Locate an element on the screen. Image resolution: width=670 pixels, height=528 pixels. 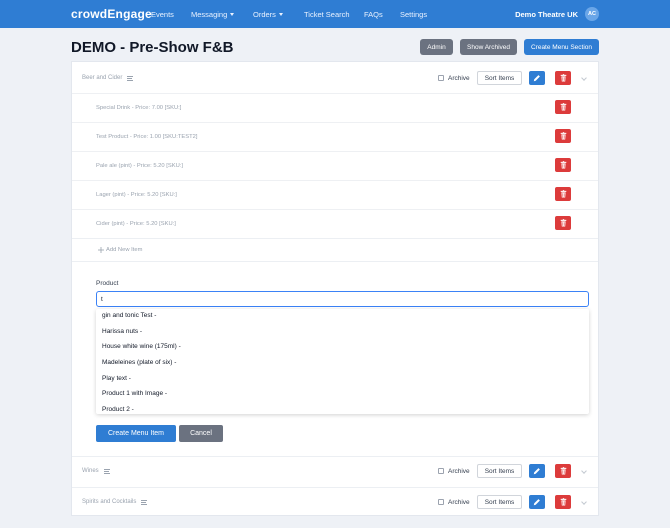
nav-ticket-search: Ticket Search is located at coordinates (327, 14).